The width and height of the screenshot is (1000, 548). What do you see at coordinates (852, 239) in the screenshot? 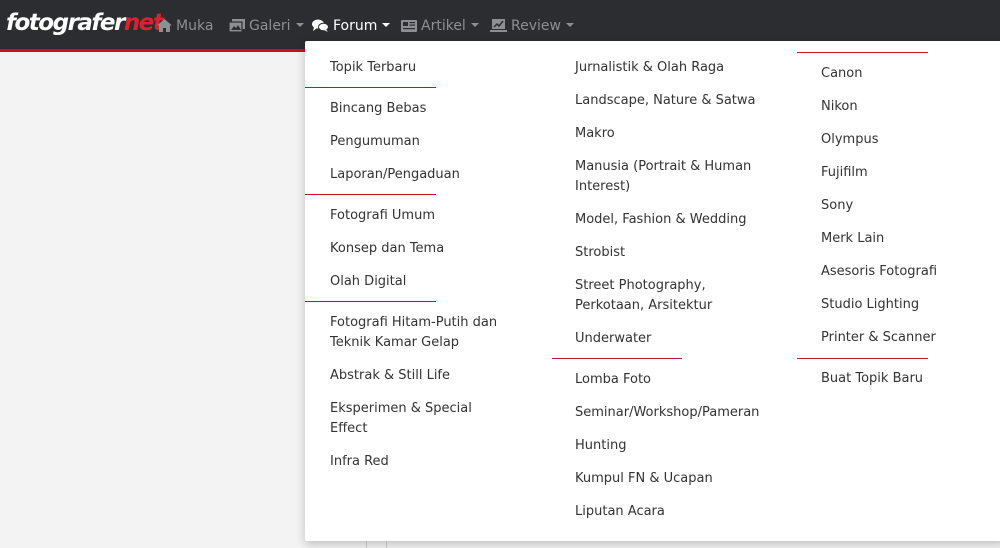
I see `menu-item-merk-lain: Merk Lain` at bounding box center [852, 239].